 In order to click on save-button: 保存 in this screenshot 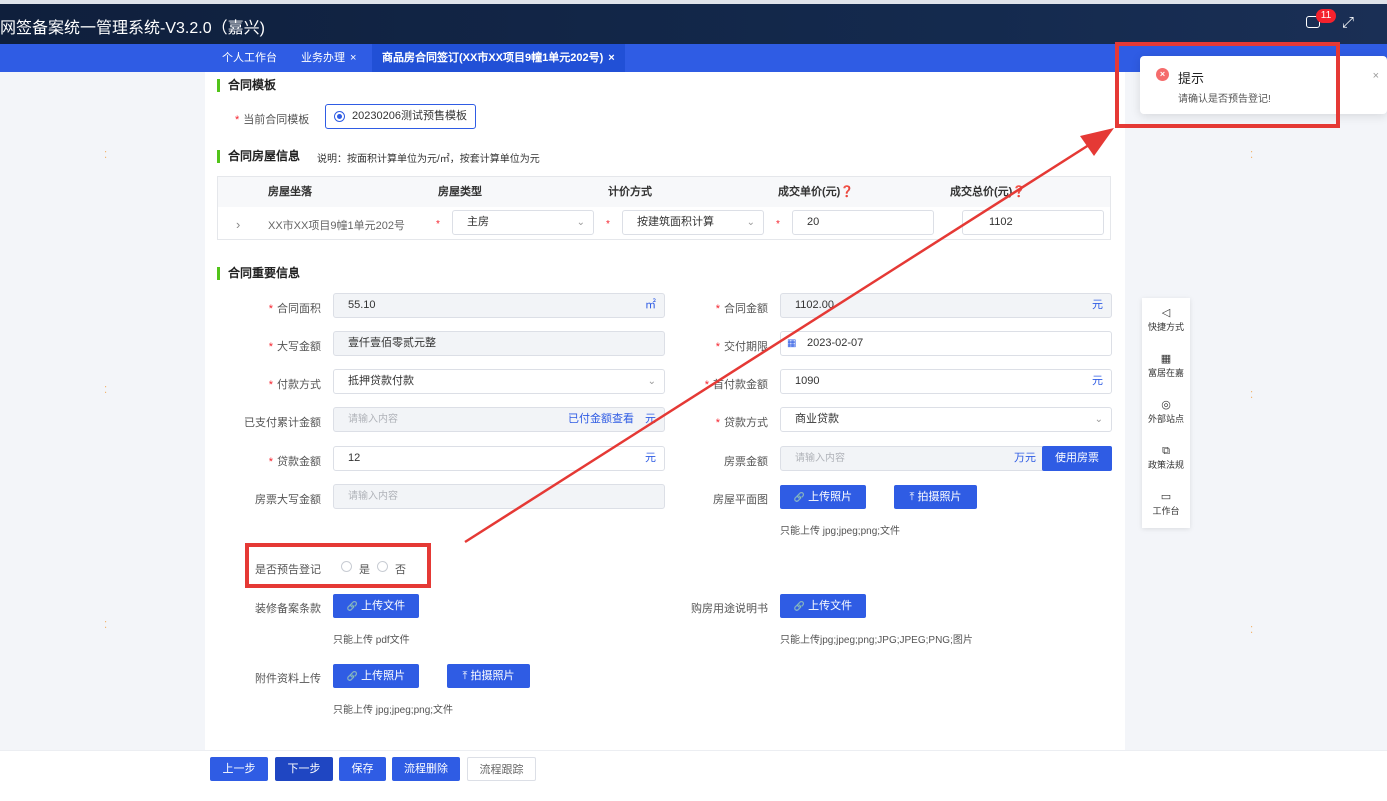, I will do `click(362, 769)`.